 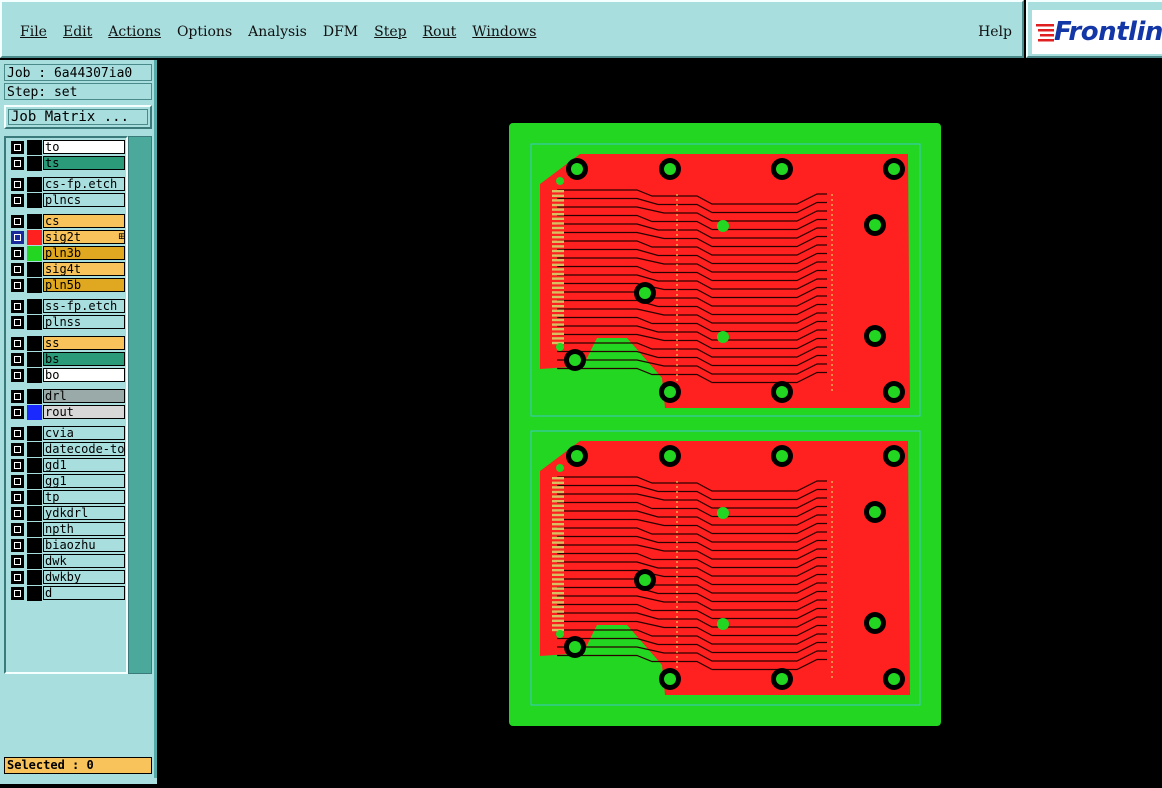 I want to click on layer-row-gd1: gd1, so click(x=67, y=465).